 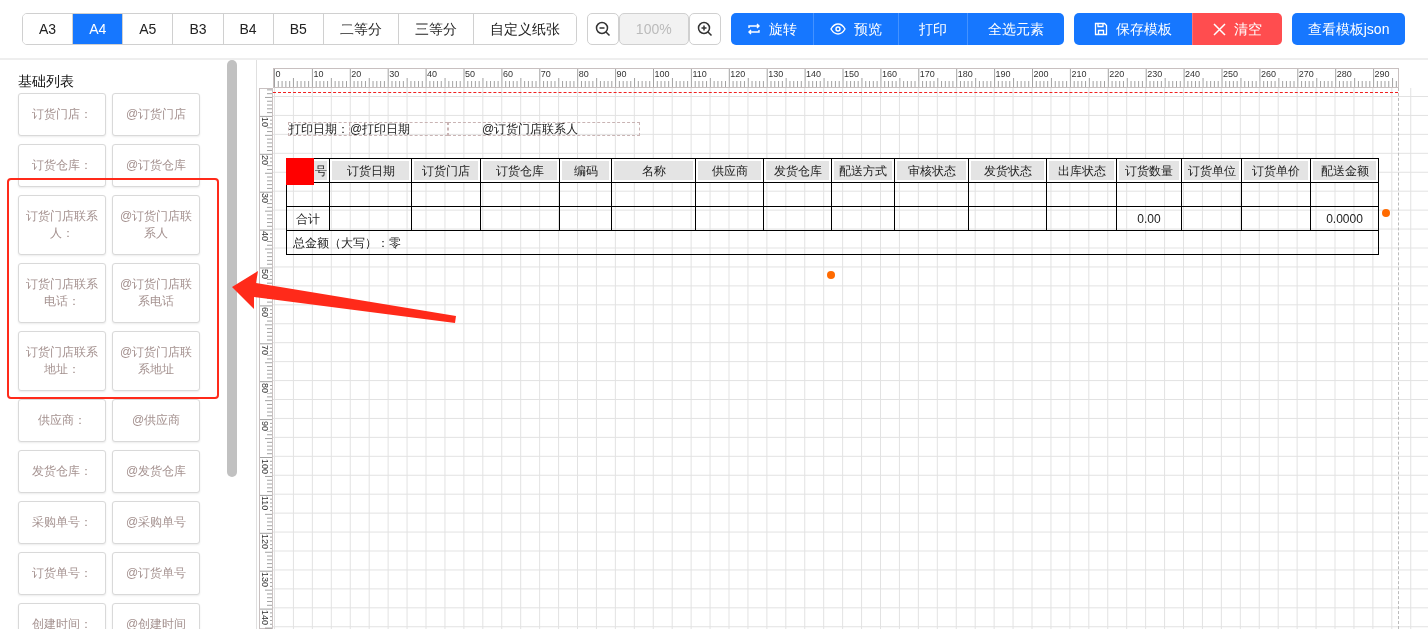 I want to click on table-cell: 合计, so click(x=308, y=218).